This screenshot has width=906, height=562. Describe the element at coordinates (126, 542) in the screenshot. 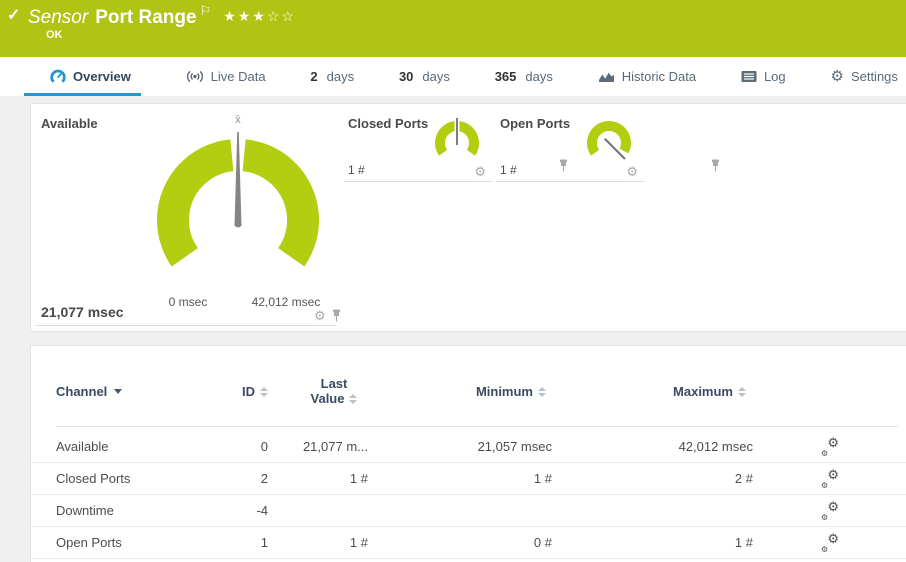

I see `channel-name: Open Ports` at that location.